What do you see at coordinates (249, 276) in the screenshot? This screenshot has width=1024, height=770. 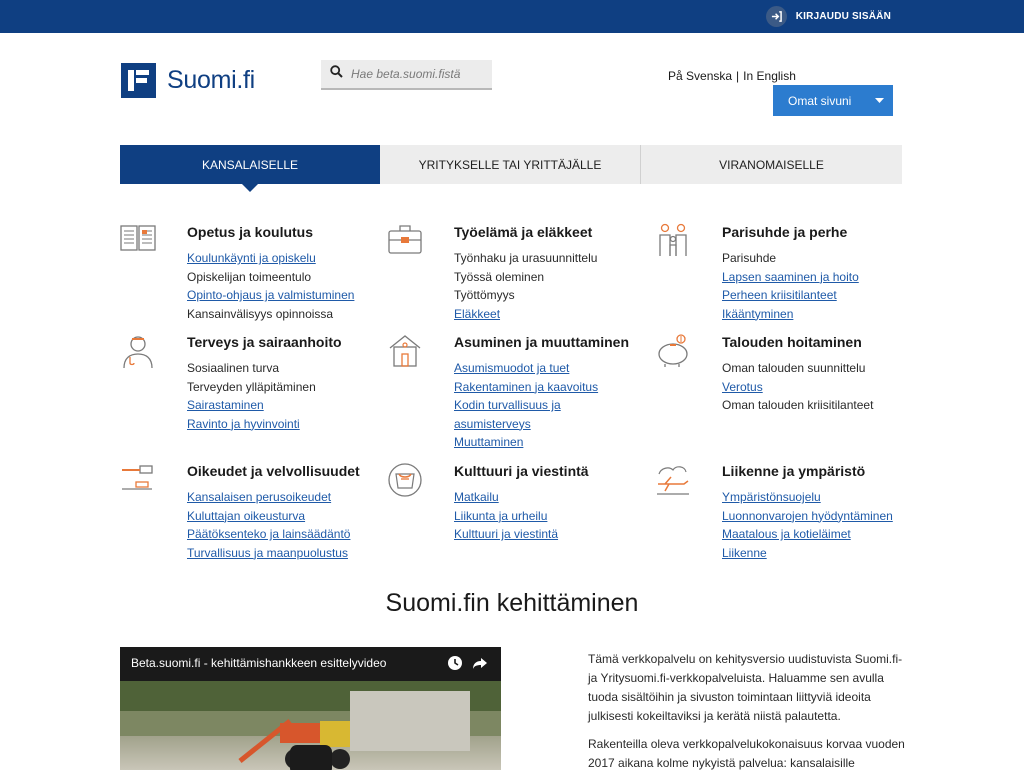 I see `category-text: Opiskelijan toimeentulo` at bounding box center [249, 276].